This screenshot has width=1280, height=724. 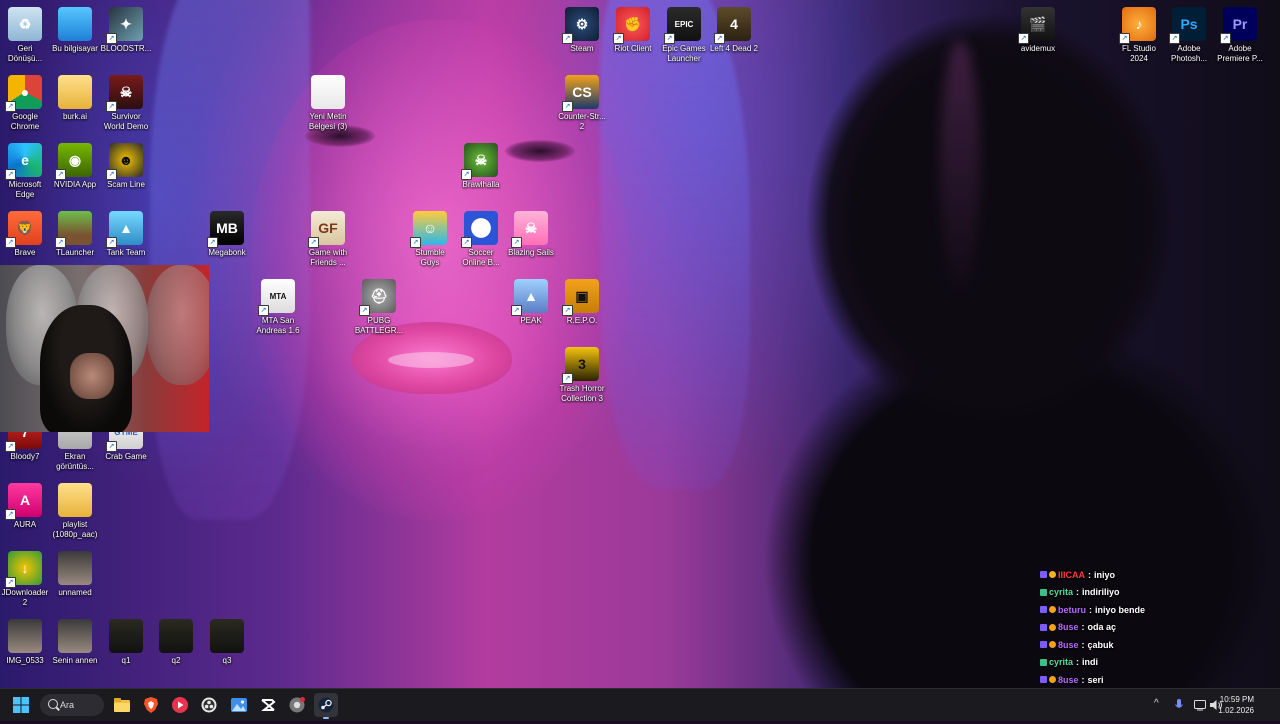 I want to click on desktop-icon: burk.ai, so click(x=75, y=97).